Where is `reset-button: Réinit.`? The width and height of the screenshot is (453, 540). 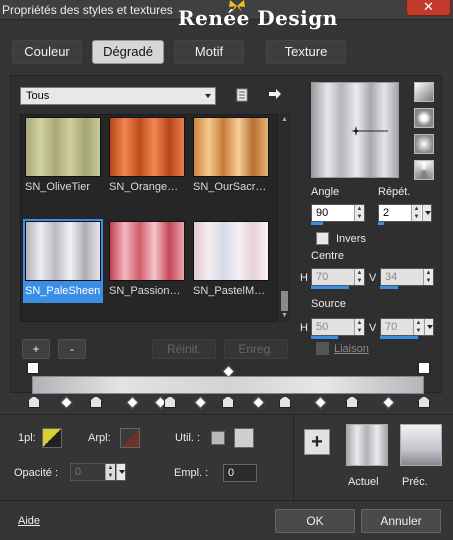 reset-button: Réinit. is located at coordinates (184, 349).